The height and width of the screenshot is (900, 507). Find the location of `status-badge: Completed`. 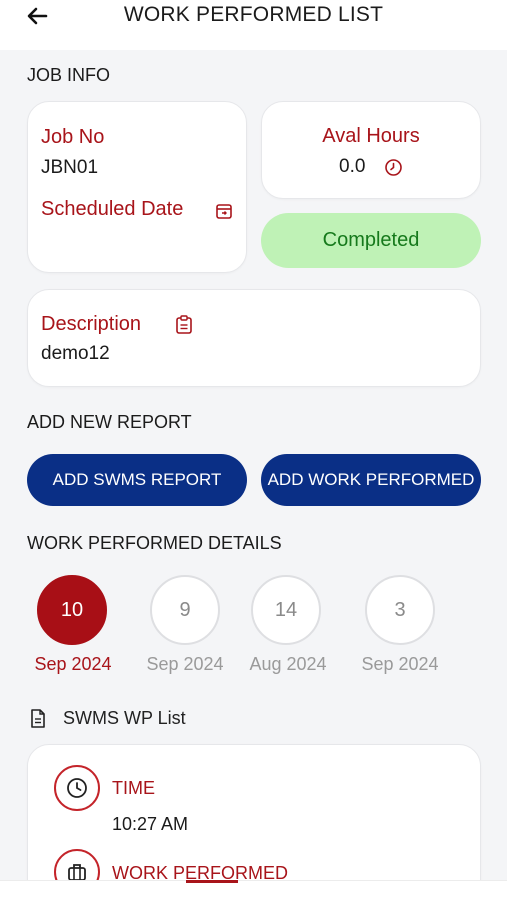

status-badge: Completed is located at coordinates (371, 240).